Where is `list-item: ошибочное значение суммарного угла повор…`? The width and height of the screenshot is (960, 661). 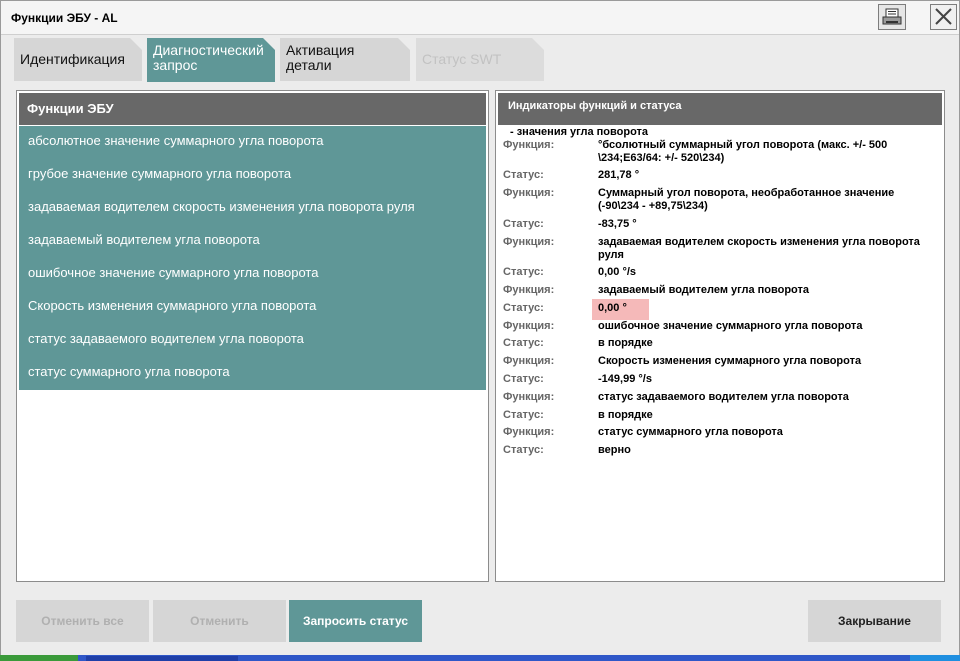 list-item: ошибочное значение суммарного угла повор… is located at coordinates (252, 274).